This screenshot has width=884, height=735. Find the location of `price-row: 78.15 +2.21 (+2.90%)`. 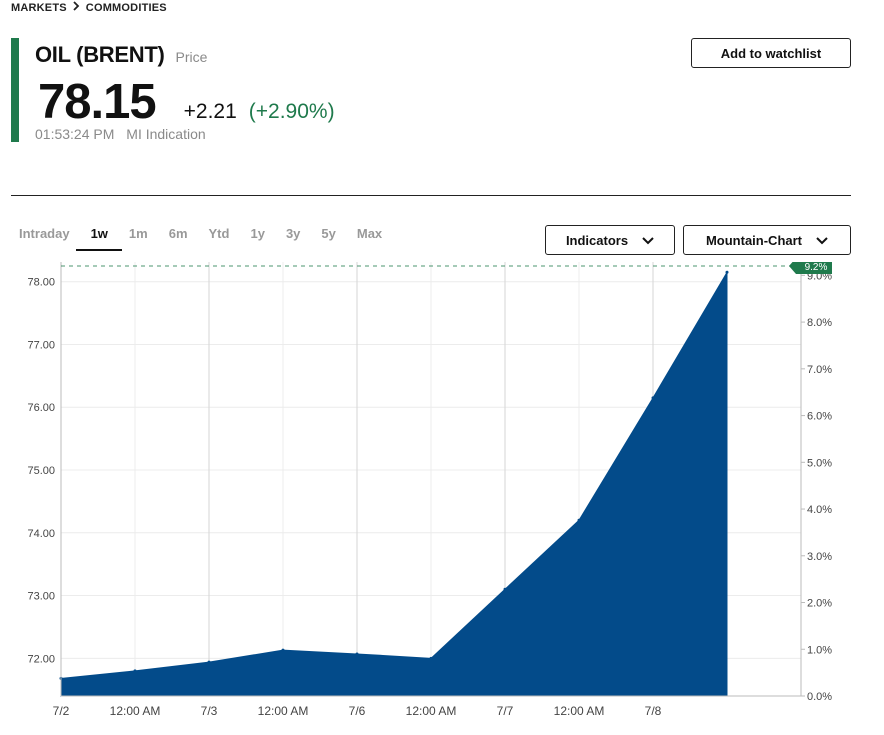

price-row: 78.15 +2.21 (+2.90%) is located at coordinates (186, 102).